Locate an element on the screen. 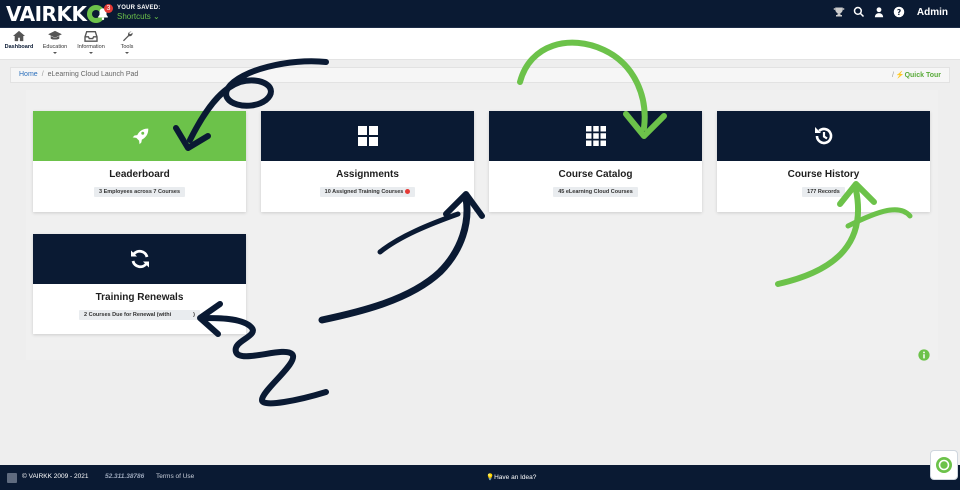  quick-tour-label: Quick Tour is located at coordinates (922, 75).